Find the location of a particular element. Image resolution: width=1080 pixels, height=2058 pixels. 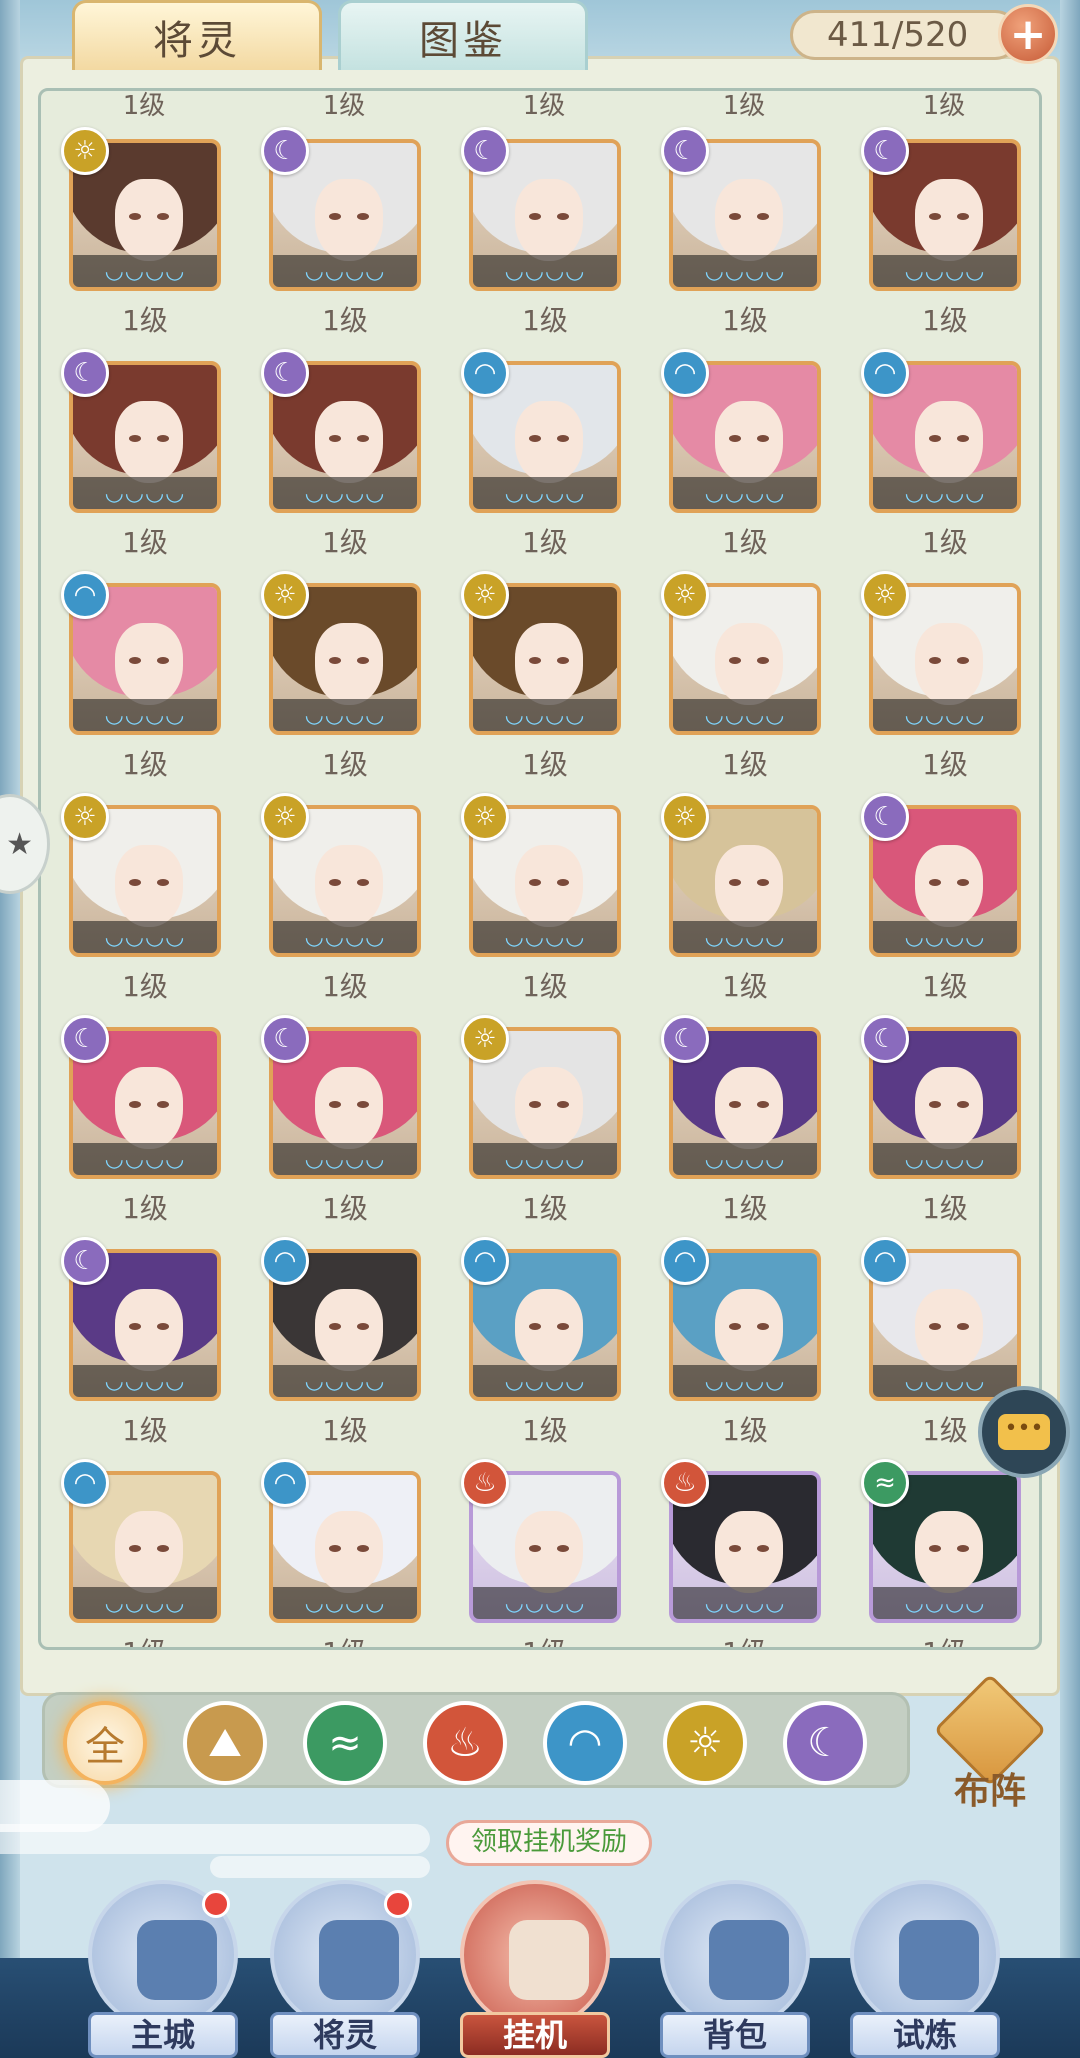

nav-bag-label: 背包 is located at coordinates (735, 2035).